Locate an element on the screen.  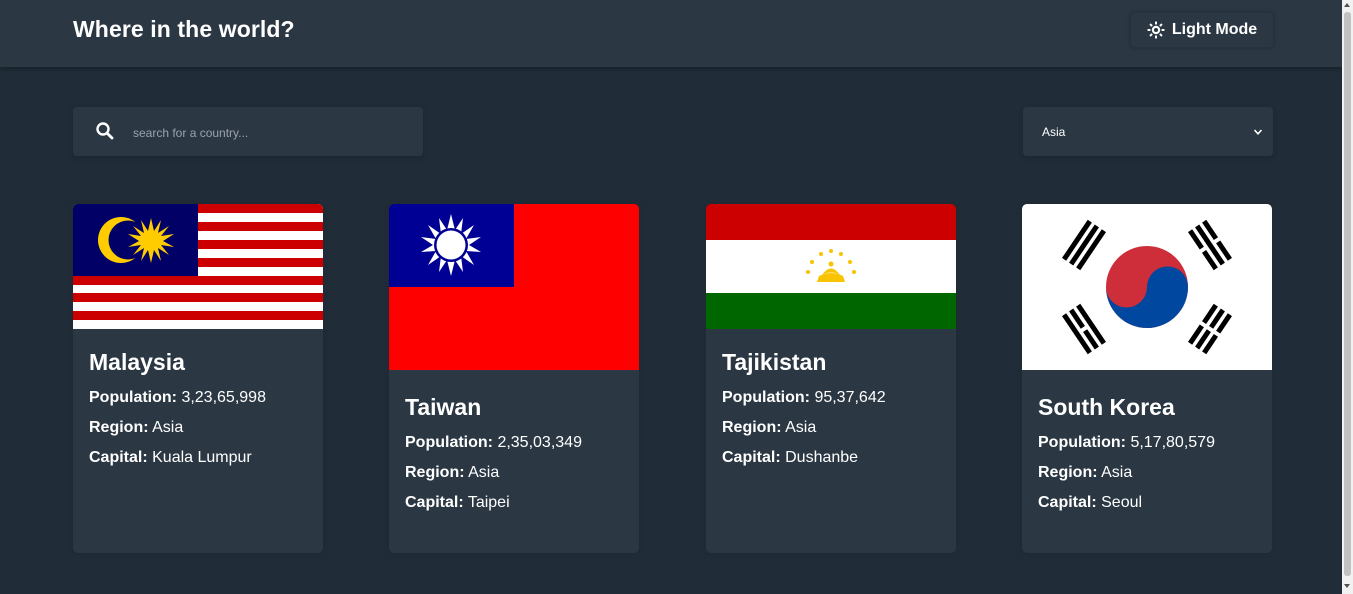
theme-toggle-button: Light Mode is located at coordinates (1202, 30).